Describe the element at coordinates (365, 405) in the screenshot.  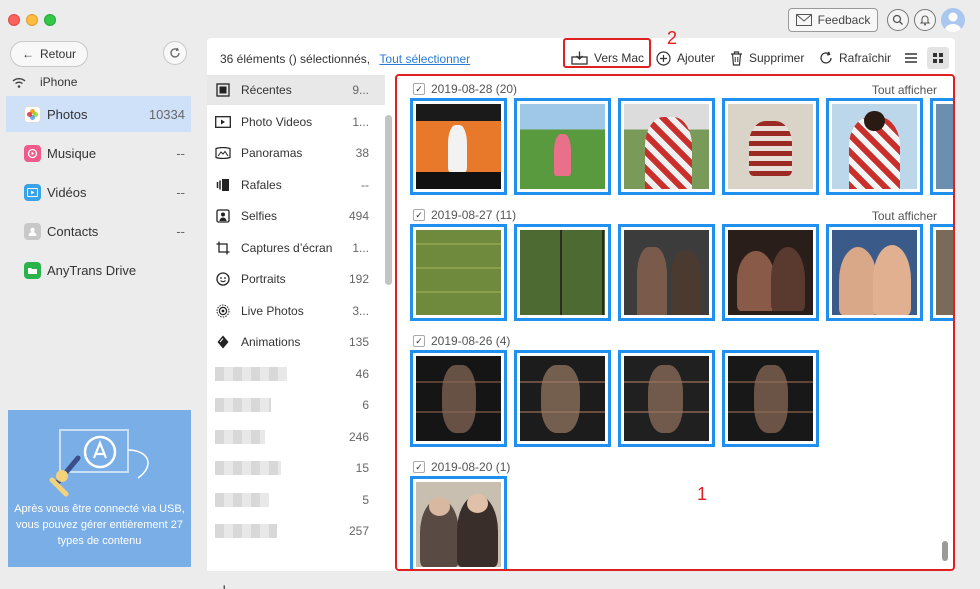
I see `category-count: 6` at that location.